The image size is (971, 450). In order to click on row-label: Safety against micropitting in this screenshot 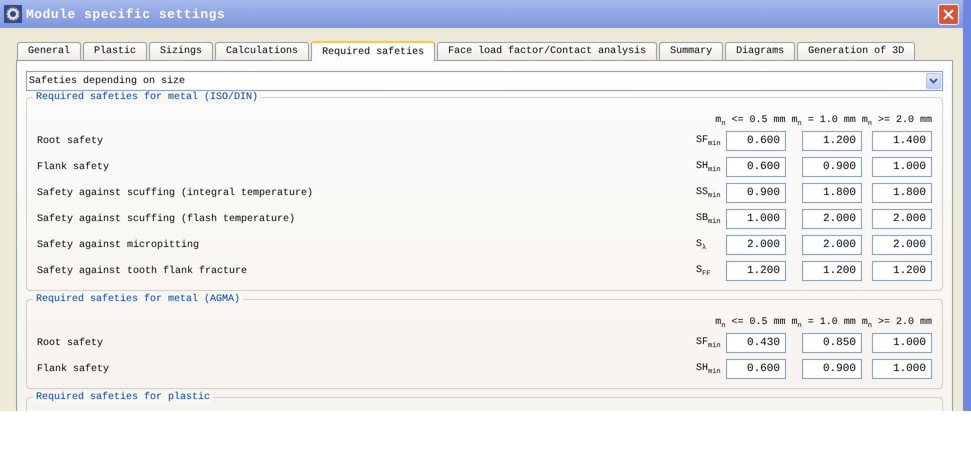, I will do `click(118, 245)`.